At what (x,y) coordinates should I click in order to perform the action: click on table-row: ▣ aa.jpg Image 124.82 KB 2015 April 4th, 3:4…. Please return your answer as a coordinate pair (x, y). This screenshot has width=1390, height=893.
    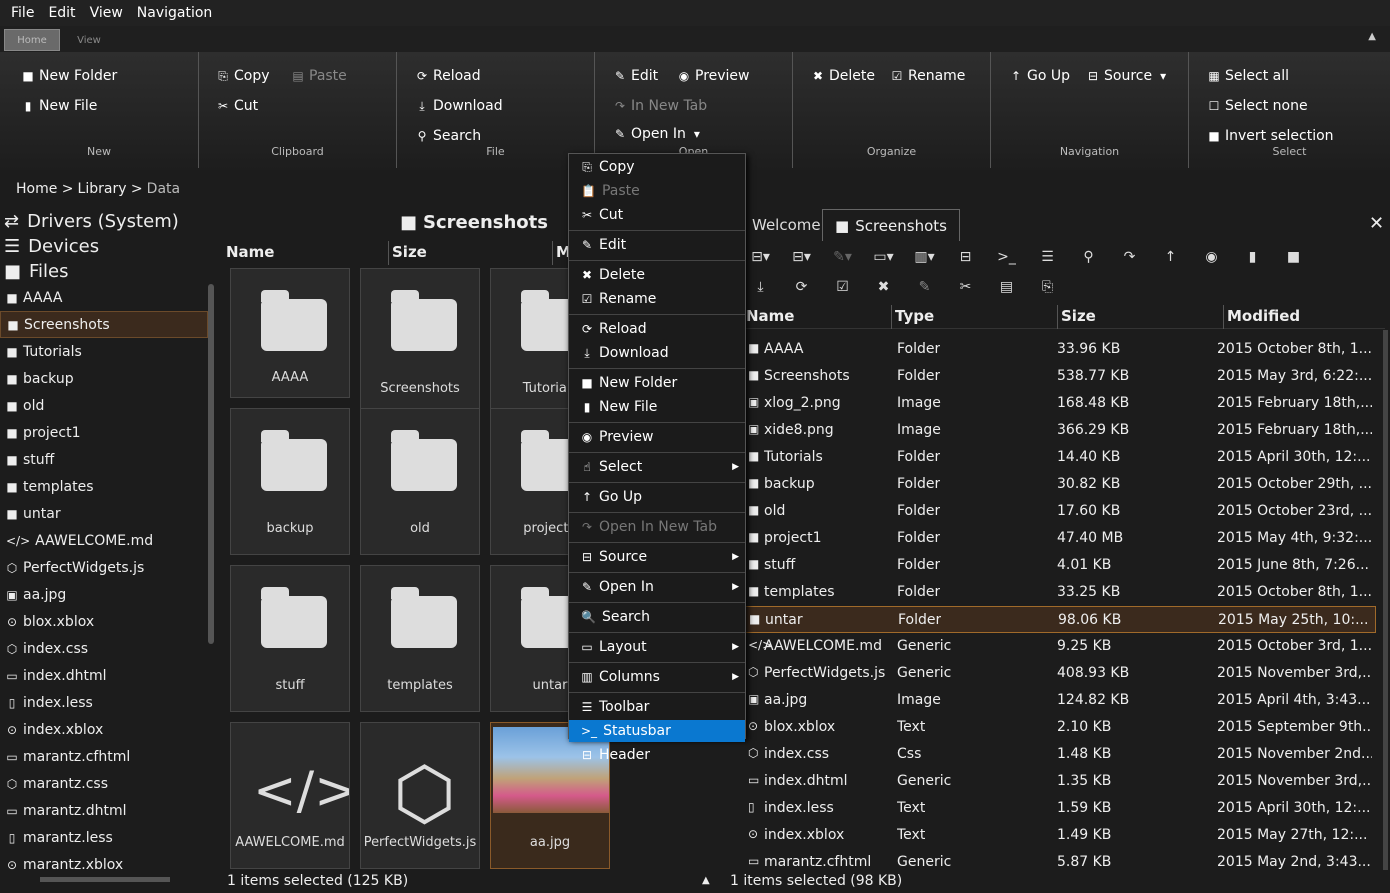
    Looking at the image, I should click on (1058, 700).